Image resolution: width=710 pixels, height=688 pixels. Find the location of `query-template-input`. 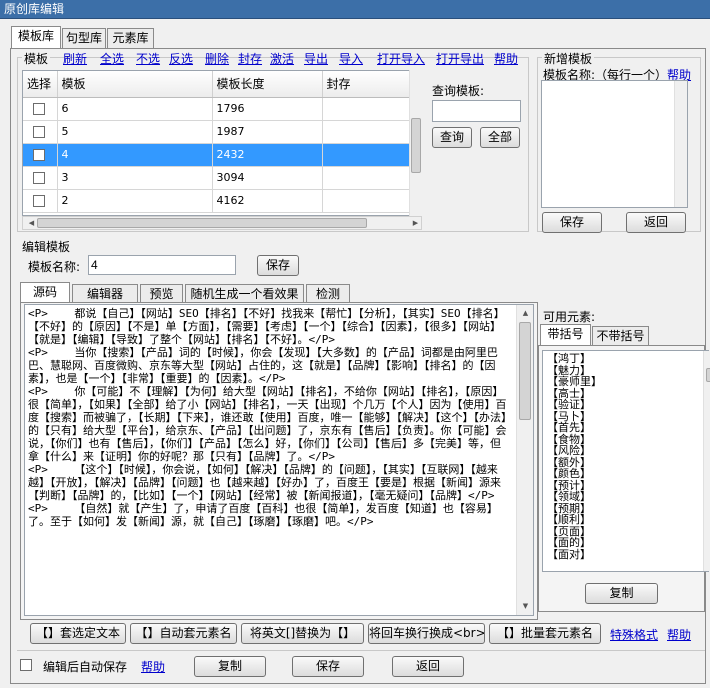

query-template-input is located at coordinates (476, 111).